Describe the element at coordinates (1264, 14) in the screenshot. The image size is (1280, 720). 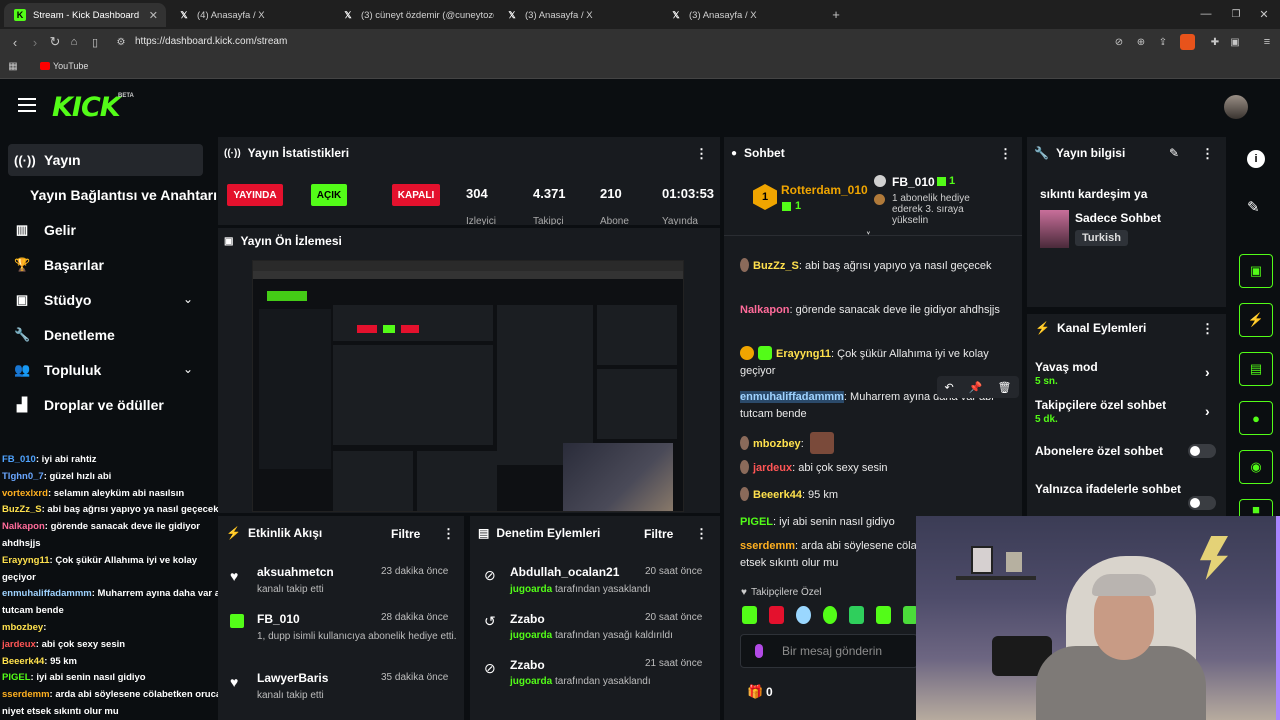
I see `window-close-icon: ✕` at that location.